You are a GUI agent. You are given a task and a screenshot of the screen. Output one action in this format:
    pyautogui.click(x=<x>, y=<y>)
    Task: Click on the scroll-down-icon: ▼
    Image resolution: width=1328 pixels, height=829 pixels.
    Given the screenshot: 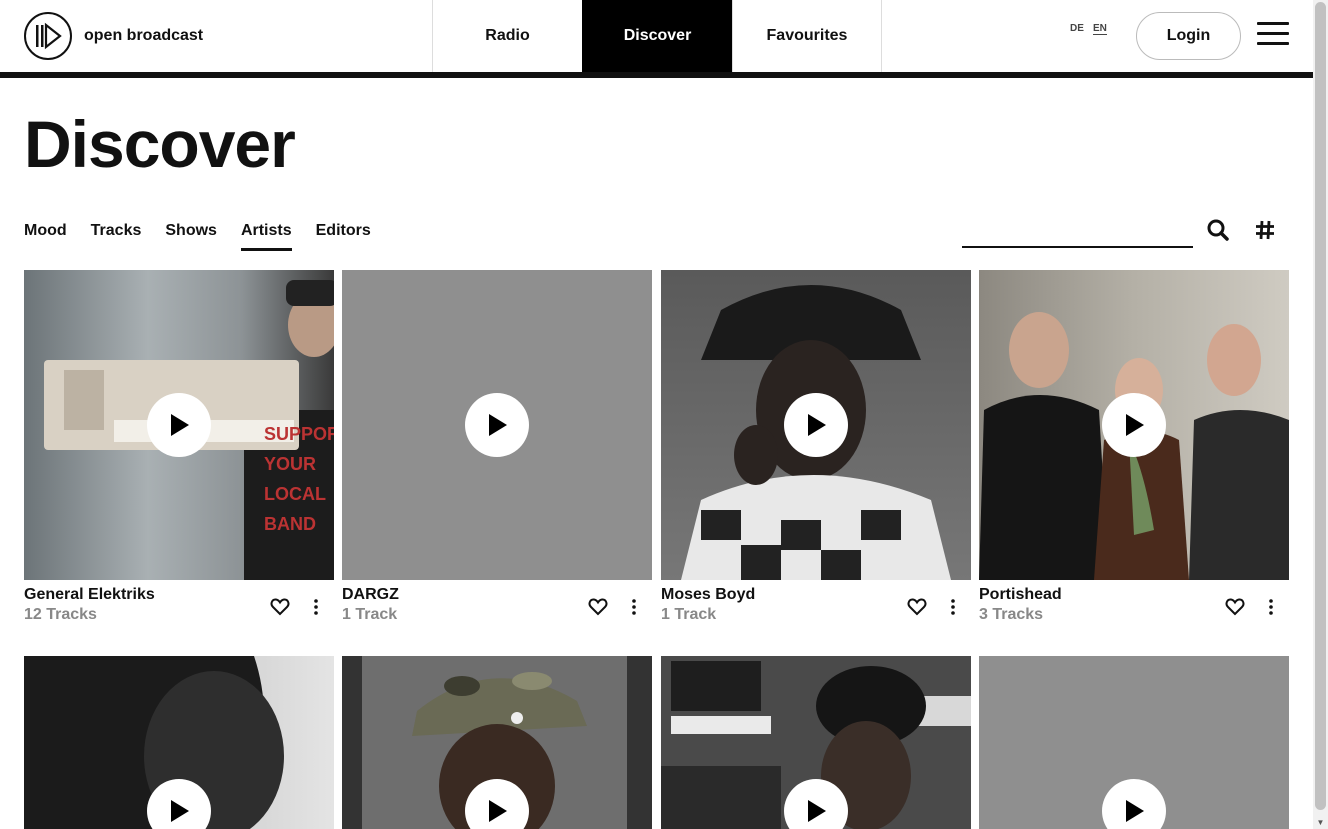 What is the action you would take?
    pyautogui.click(x=1320, y=823)
    